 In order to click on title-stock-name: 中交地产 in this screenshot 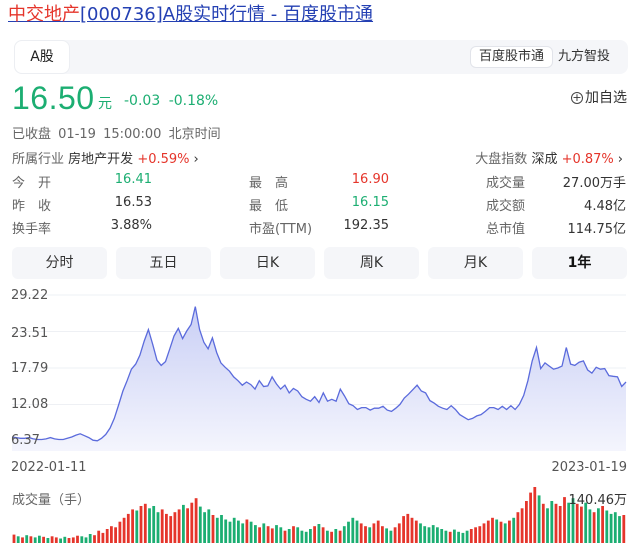, I will do `click(44, 14)`.